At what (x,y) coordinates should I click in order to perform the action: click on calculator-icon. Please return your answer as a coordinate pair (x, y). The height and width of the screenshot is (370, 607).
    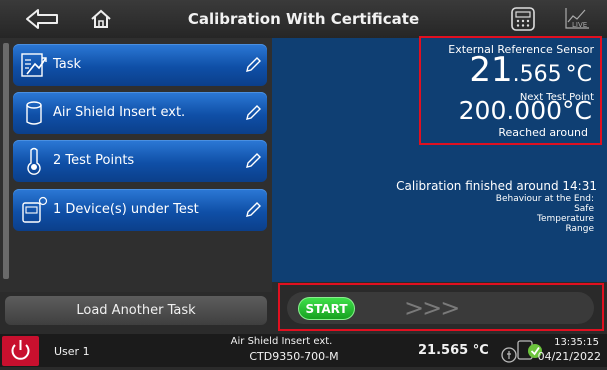
    Looking at the image, I should click on (523, 19).